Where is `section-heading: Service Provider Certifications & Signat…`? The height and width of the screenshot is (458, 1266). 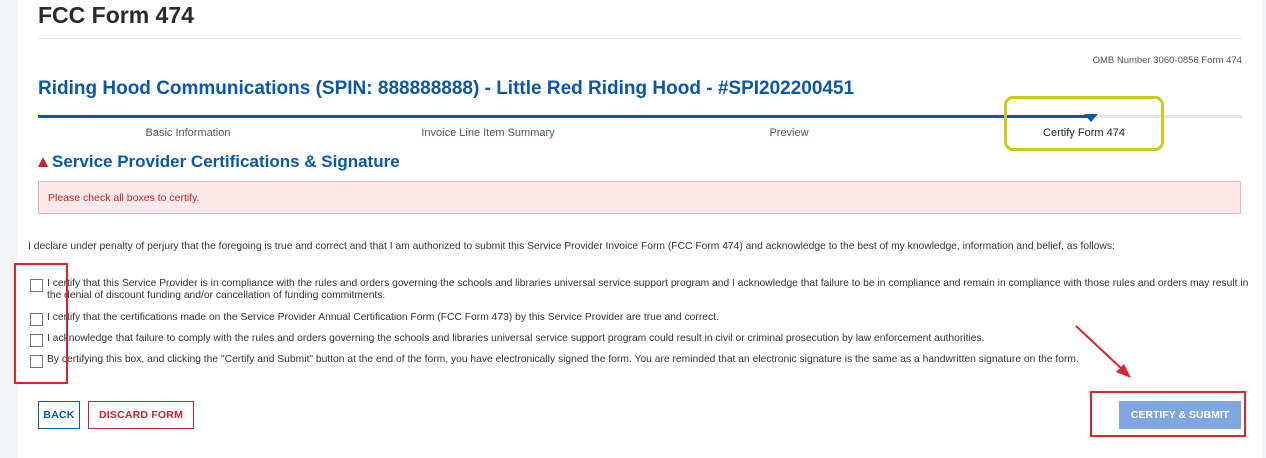 section-heading: Service Provider Certifications & Signat… is located at coordinates (219, 162).